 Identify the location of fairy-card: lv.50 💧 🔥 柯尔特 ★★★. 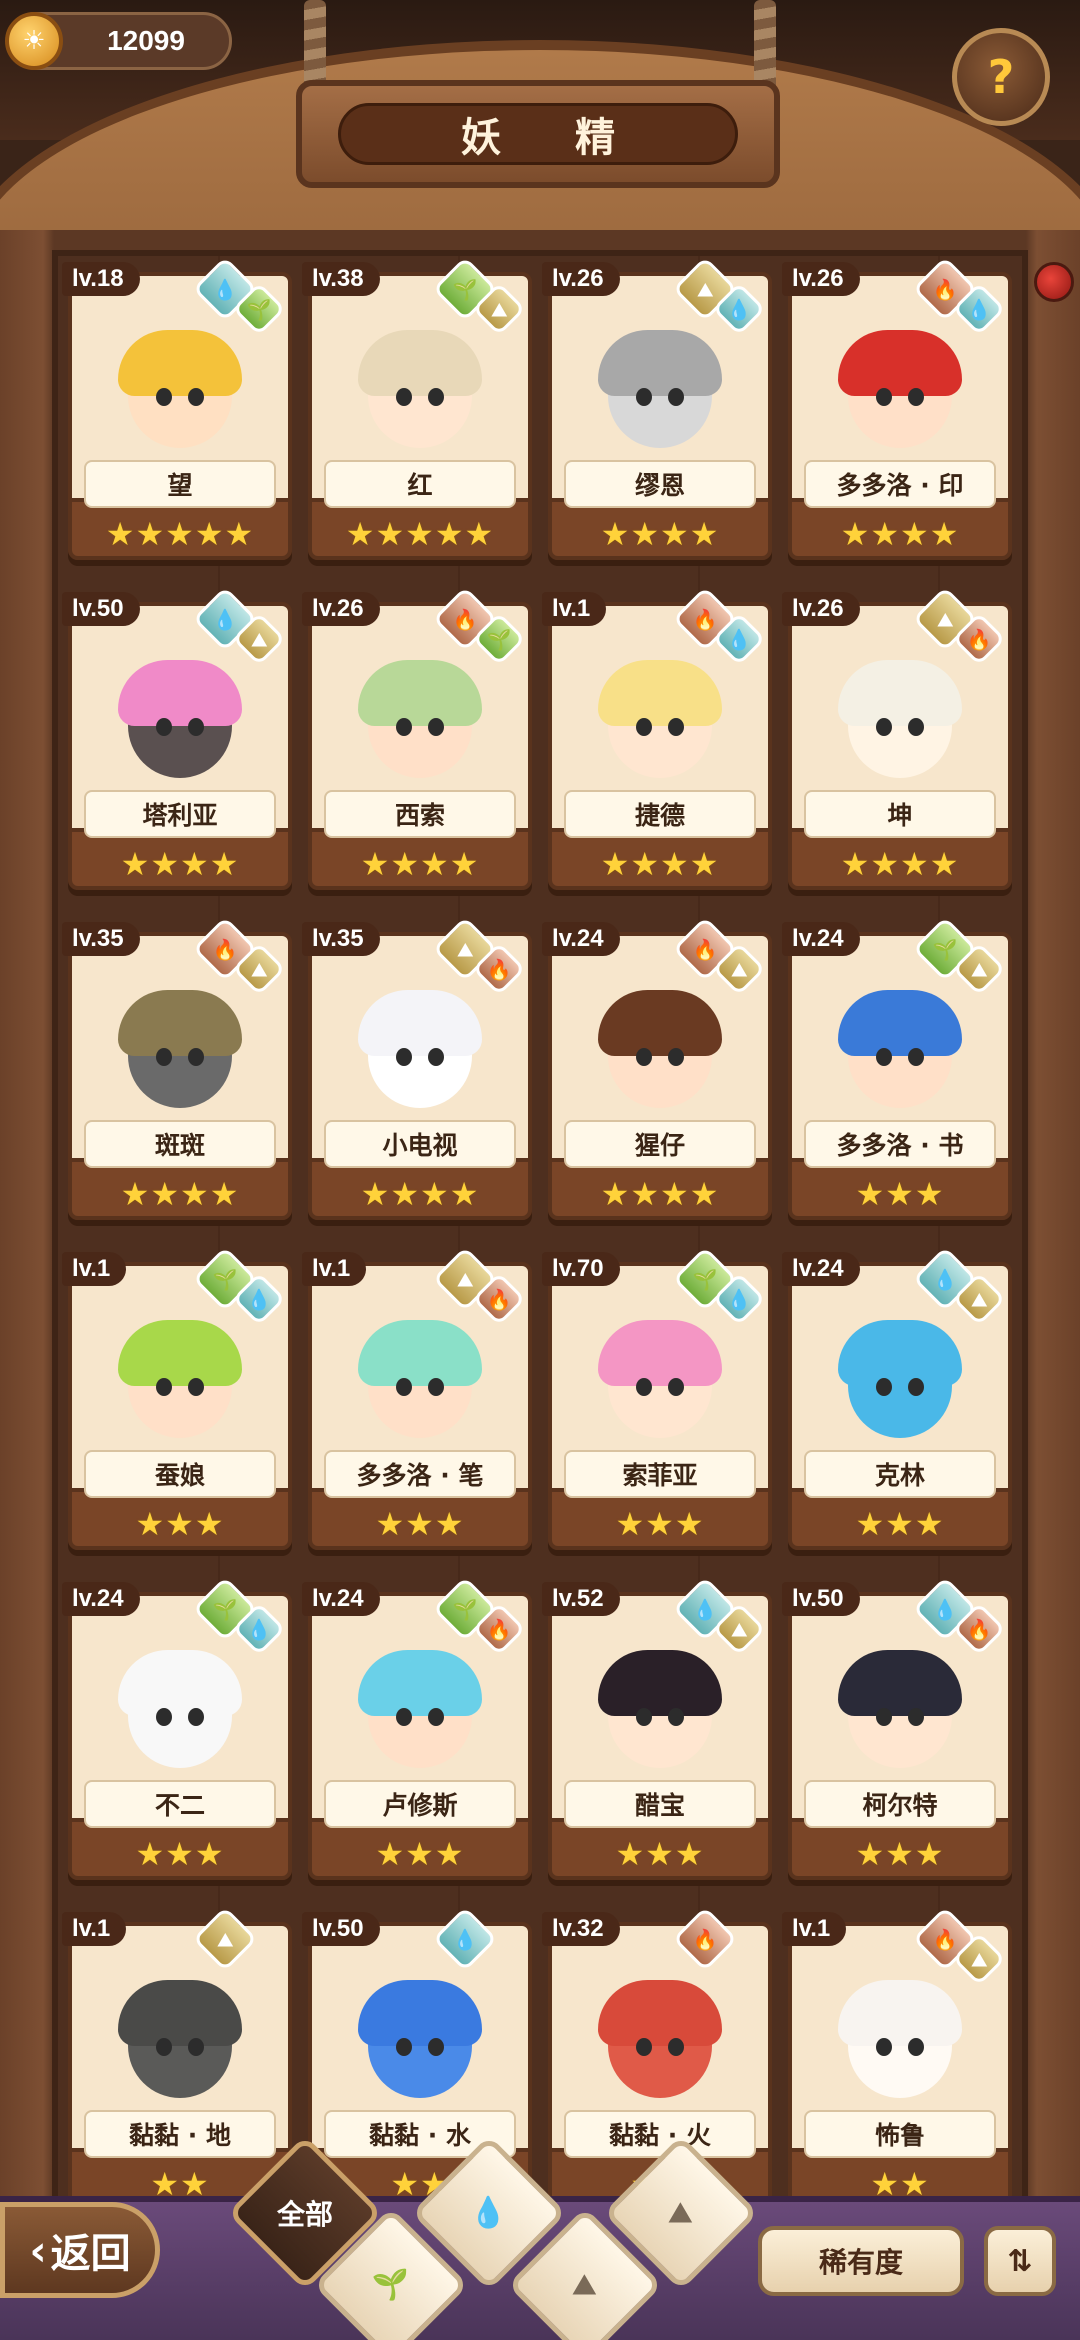
(900, 1734).